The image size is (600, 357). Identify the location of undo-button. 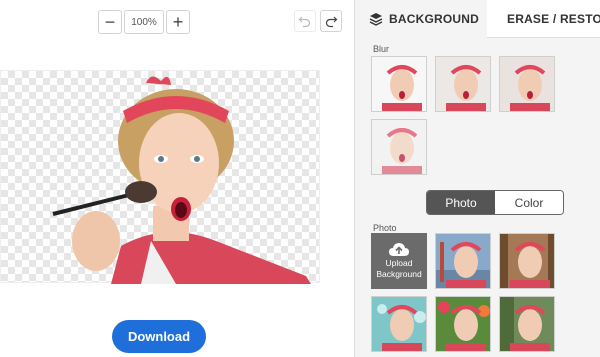
(305, 21).